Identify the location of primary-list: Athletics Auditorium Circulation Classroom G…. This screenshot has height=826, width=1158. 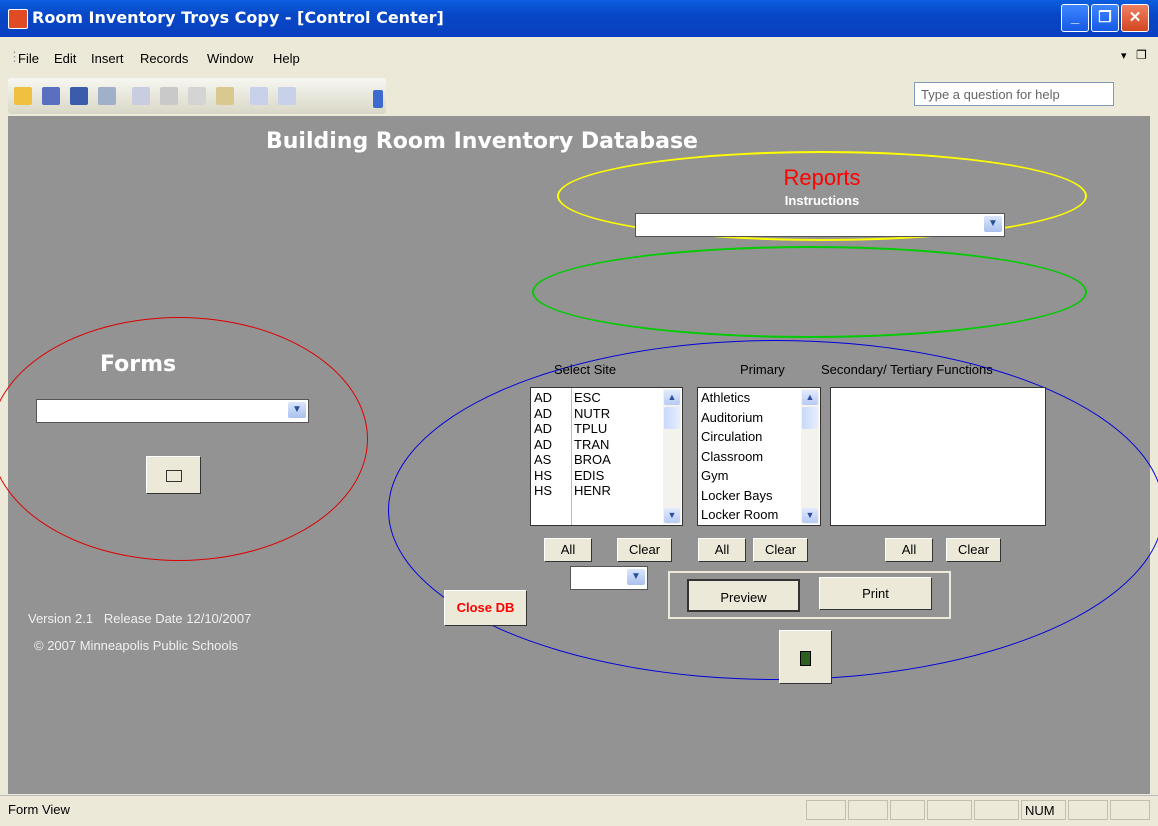
(759, 456).